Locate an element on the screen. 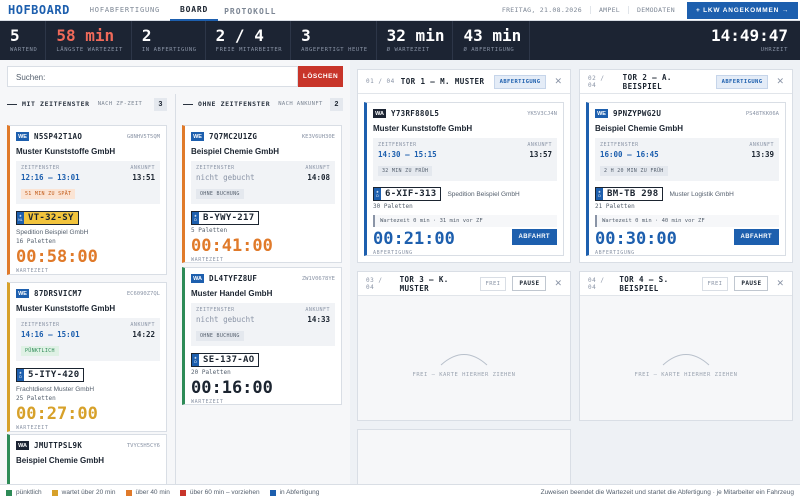 The height and width of the screenshot is (500, 800). gate-header: 04 / 04 TOR 4 – S. BEISPIEL FREI PAUSE ✕ is located at coordinates (686, 284).